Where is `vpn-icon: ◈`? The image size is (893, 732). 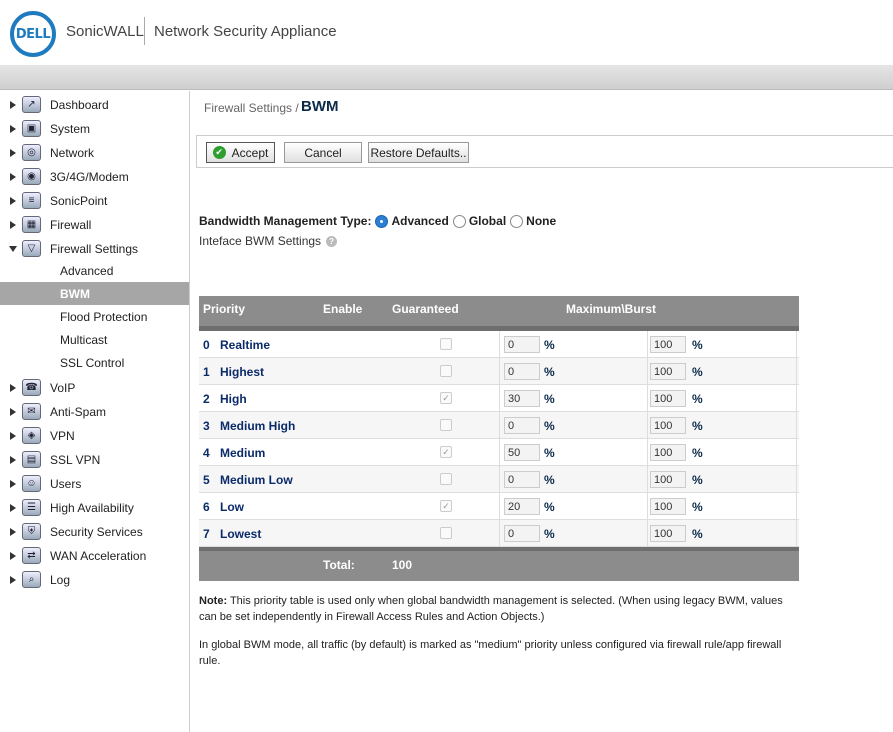
vpn-icon: ◈ is located at coordinates (31, 435).